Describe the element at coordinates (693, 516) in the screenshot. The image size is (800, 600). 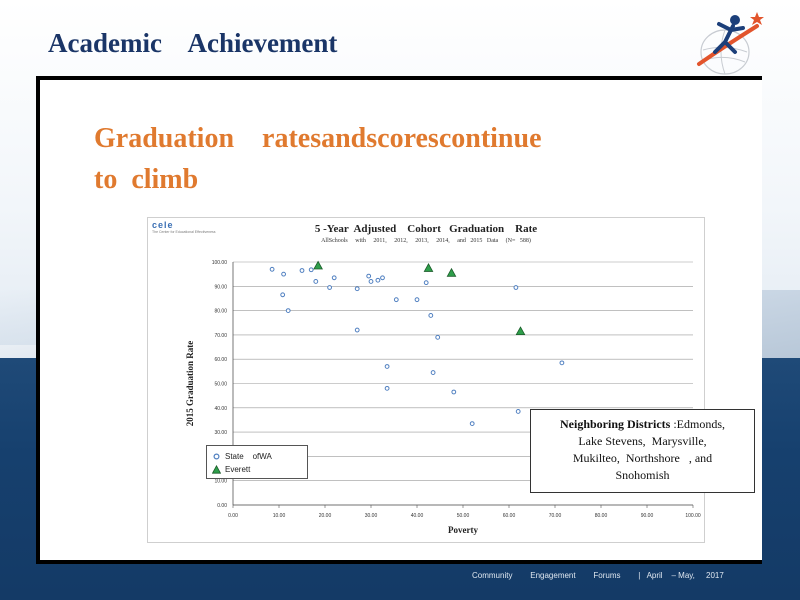
I see `x-tick-label: 100.00` at that location.